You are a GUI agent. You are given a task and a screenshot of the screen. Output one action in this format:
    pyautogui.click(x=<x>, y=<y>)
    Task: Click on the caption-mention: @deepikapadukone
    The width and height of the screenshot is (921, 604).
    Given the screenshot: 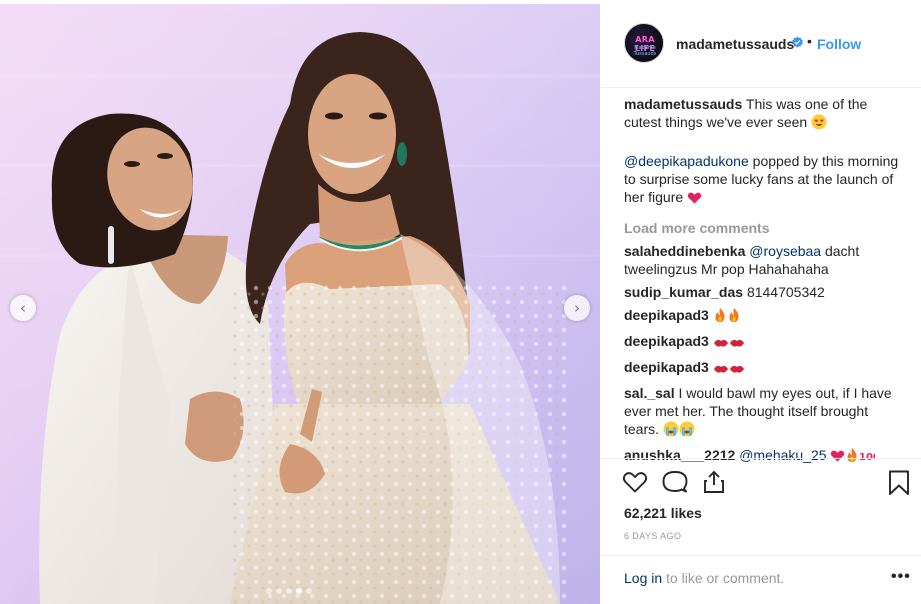 What is the action you would take?
    pyautogui.click(x=686, y=161)
    